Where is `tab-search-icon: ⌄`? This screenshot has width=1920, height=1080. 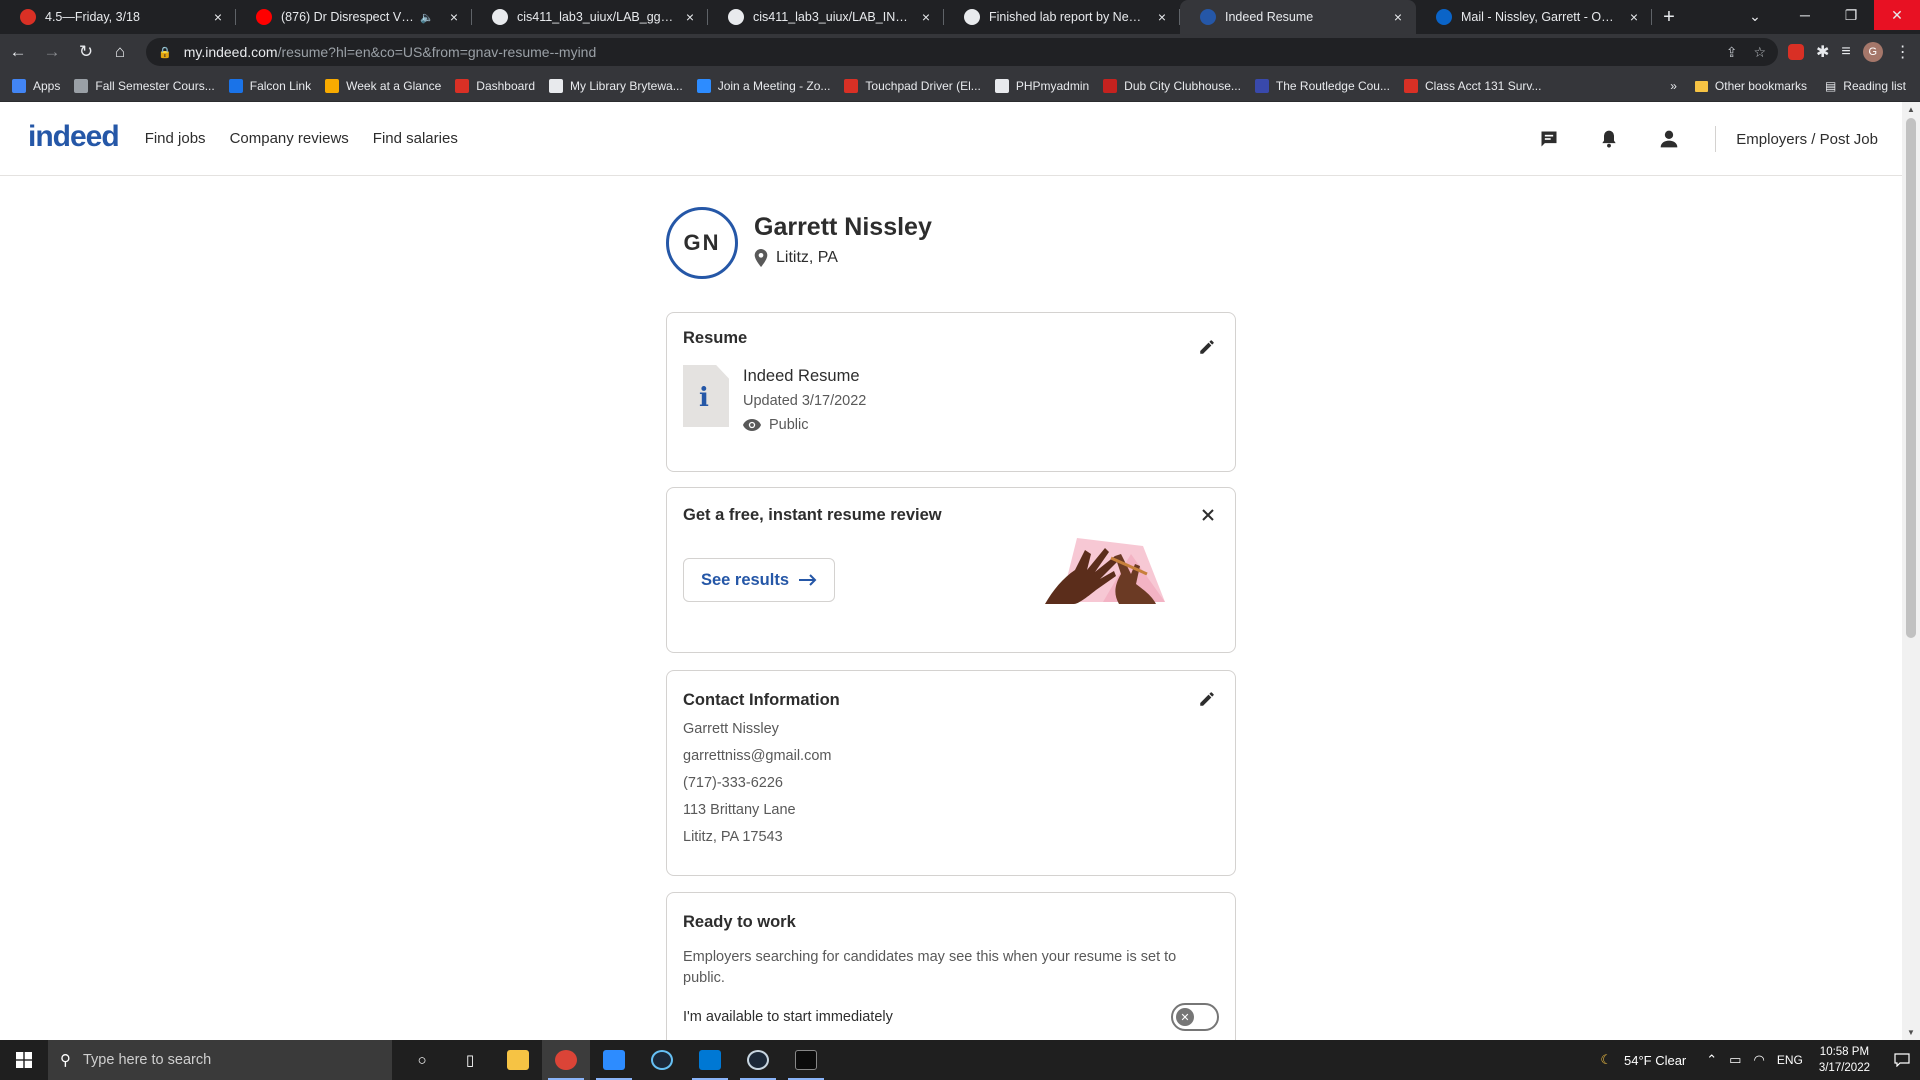
tab-search-icon: ⌄ is located at coordinates (1755, 16).